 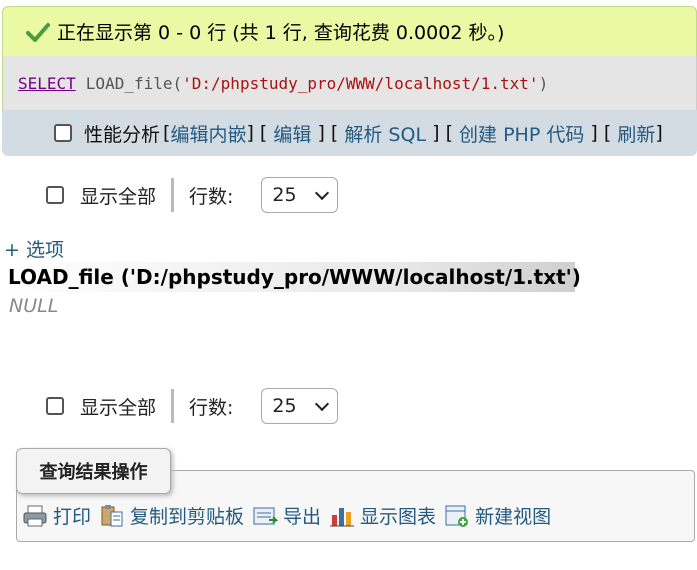 I want to click on rows-label: 行数:, so click(x=211, y=196).